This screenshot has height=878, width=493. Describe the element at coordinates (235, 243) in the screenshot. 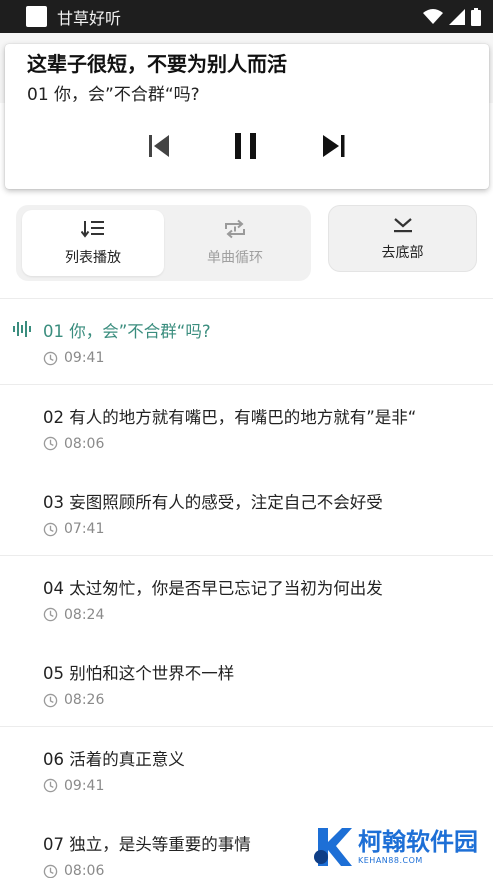

I see `single-loop-option: 单曲循环` at that location.